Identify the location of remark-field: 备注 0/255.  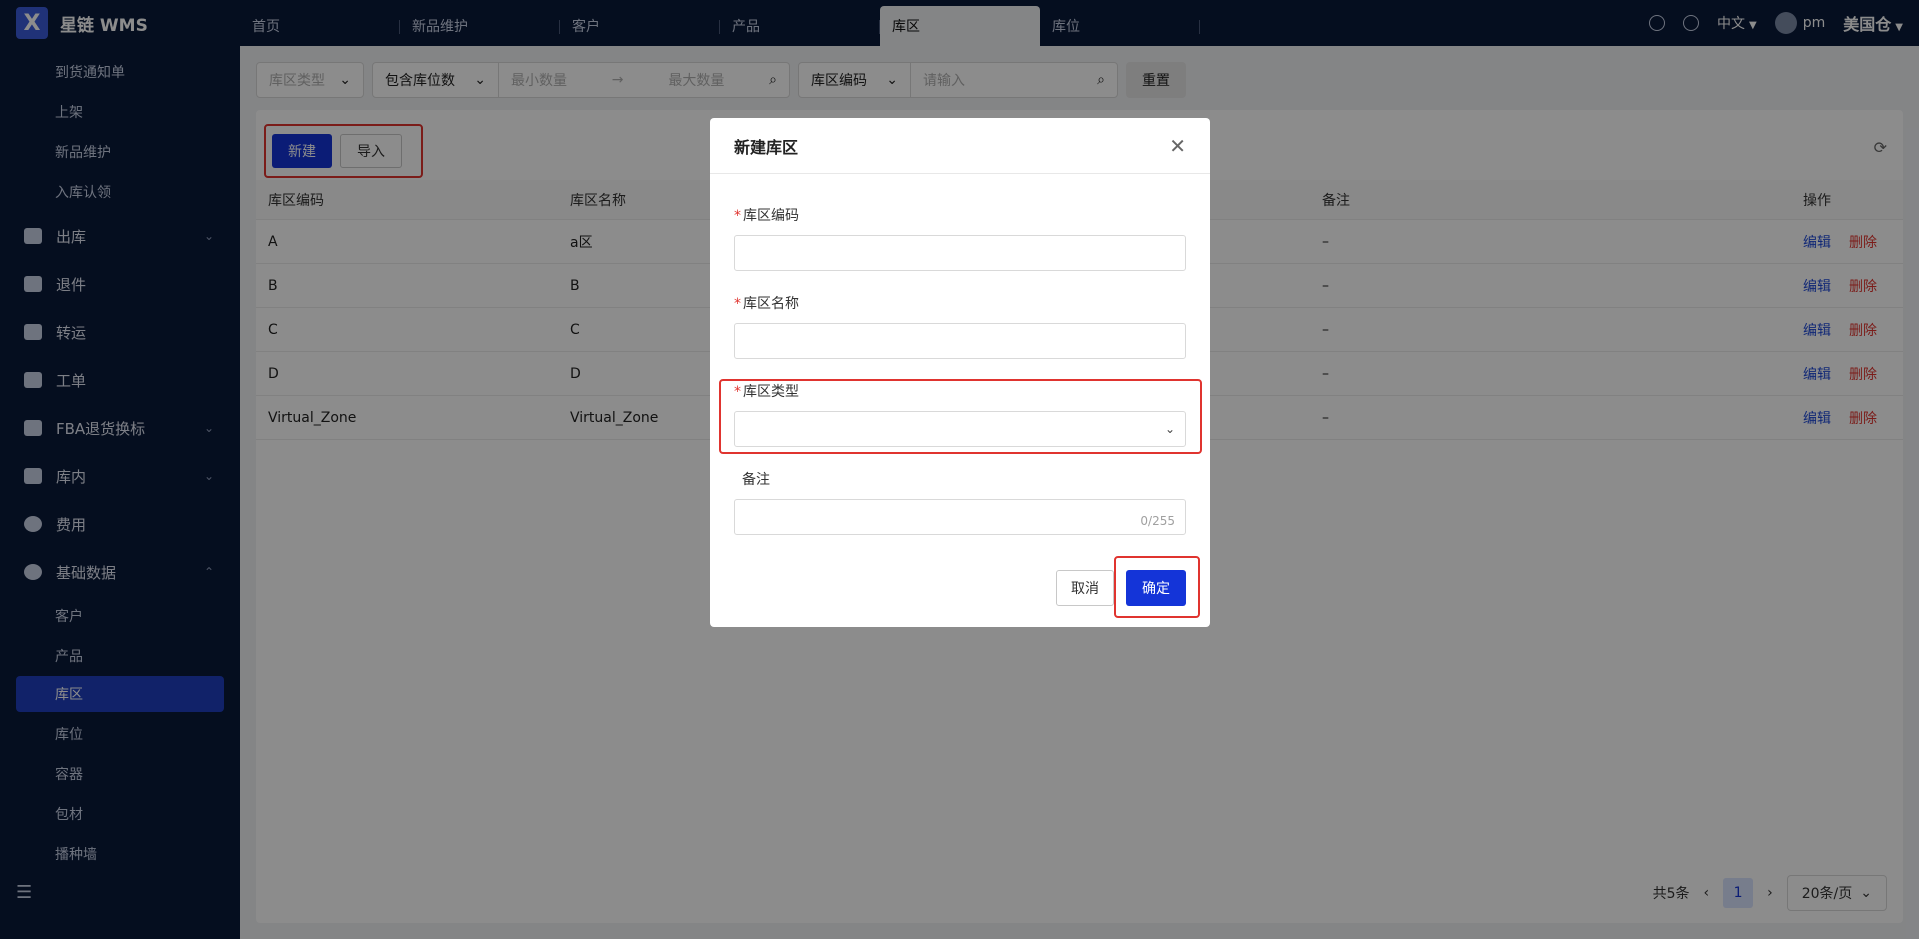
(960, 502).